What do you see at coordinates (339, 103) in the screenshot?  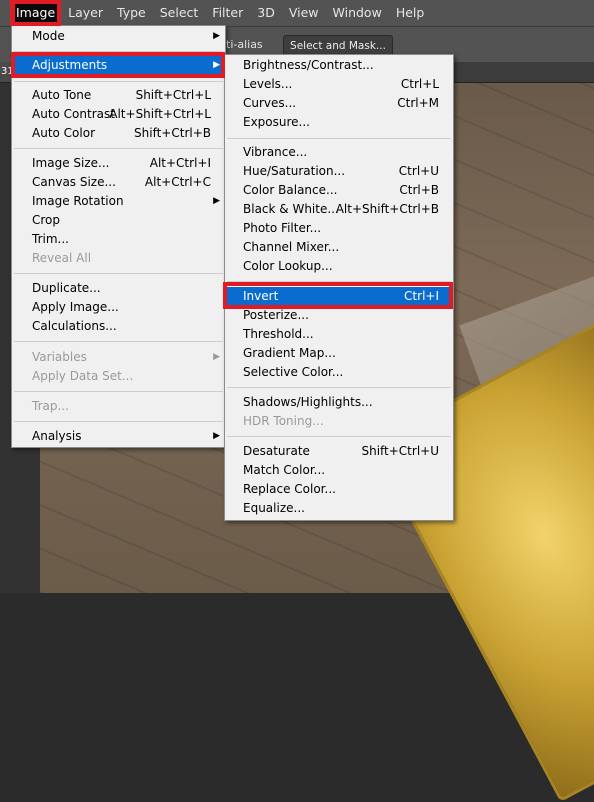 I see `menu-item-curves: Curves... Ctrl+M` at bounding box center [339, 103].